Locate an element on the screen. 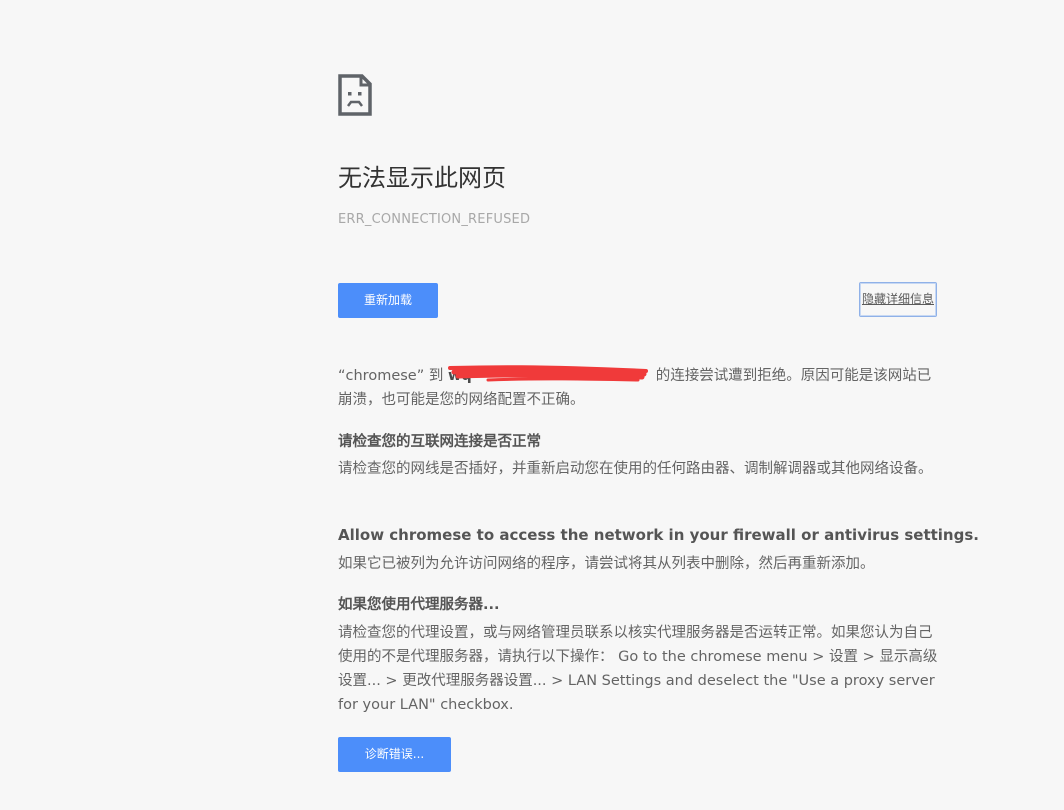 This screenshot has width=1064, height=810. hide-details-button: 隐藏详细信息 is located at coordinates (898, 299).